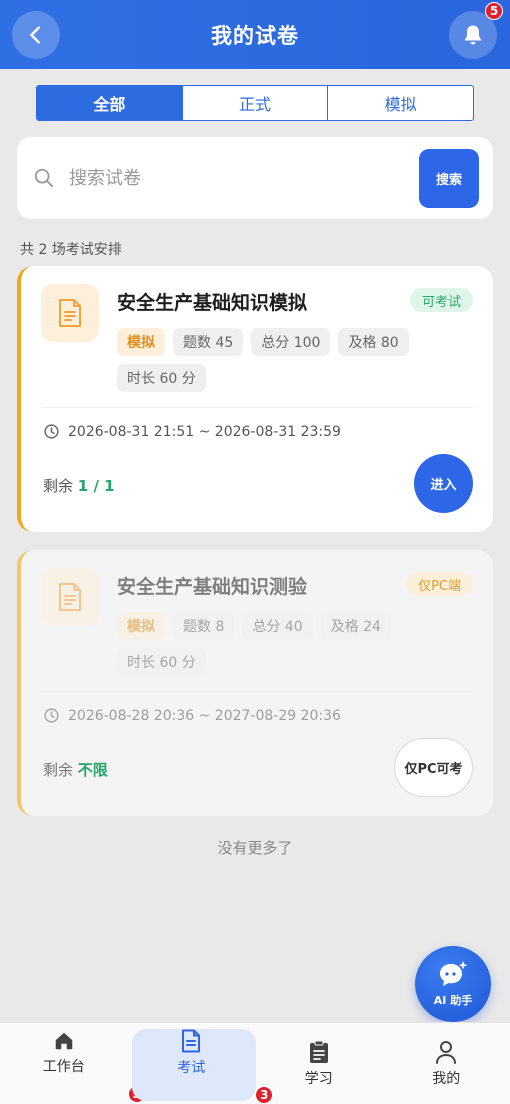  What do you see at coordinates (282, 644) in the screenshot?
I see `exam-tags: 模拟 题数 8 总分 40 及格 24 时长 60 分` at bounding box center [282, 644].